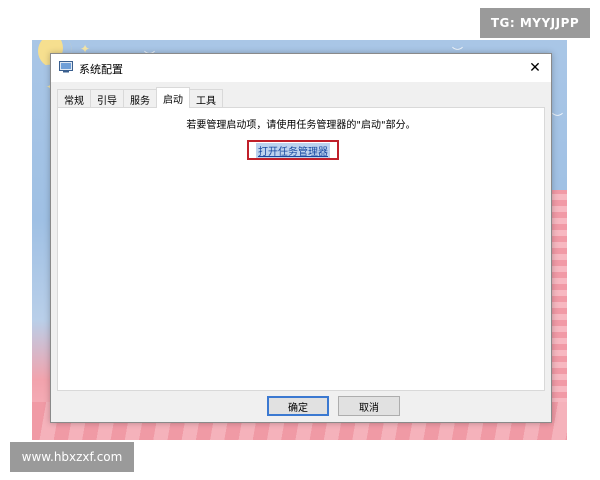 The height and width of the screenshot is (480, 600). What do you see at coordinates (173, 97) in the screenshot?
I see `tab-startup: 启动` at bounding box center [173, 97].